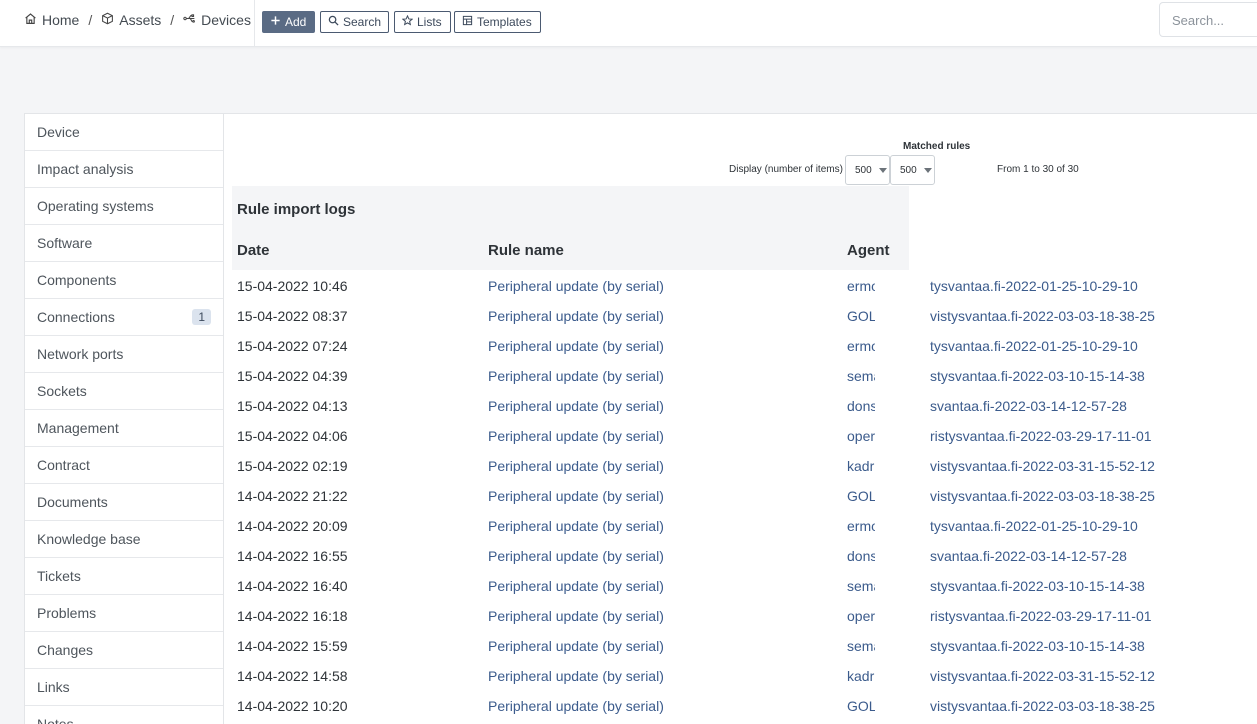 Image resolution: width=1257 pixels, height=724 pixels. What do you see at coordinates (95, 206) in the screenshot?
I see `sidebar-item-label: Operating systems` at bounding box center [95, 206].